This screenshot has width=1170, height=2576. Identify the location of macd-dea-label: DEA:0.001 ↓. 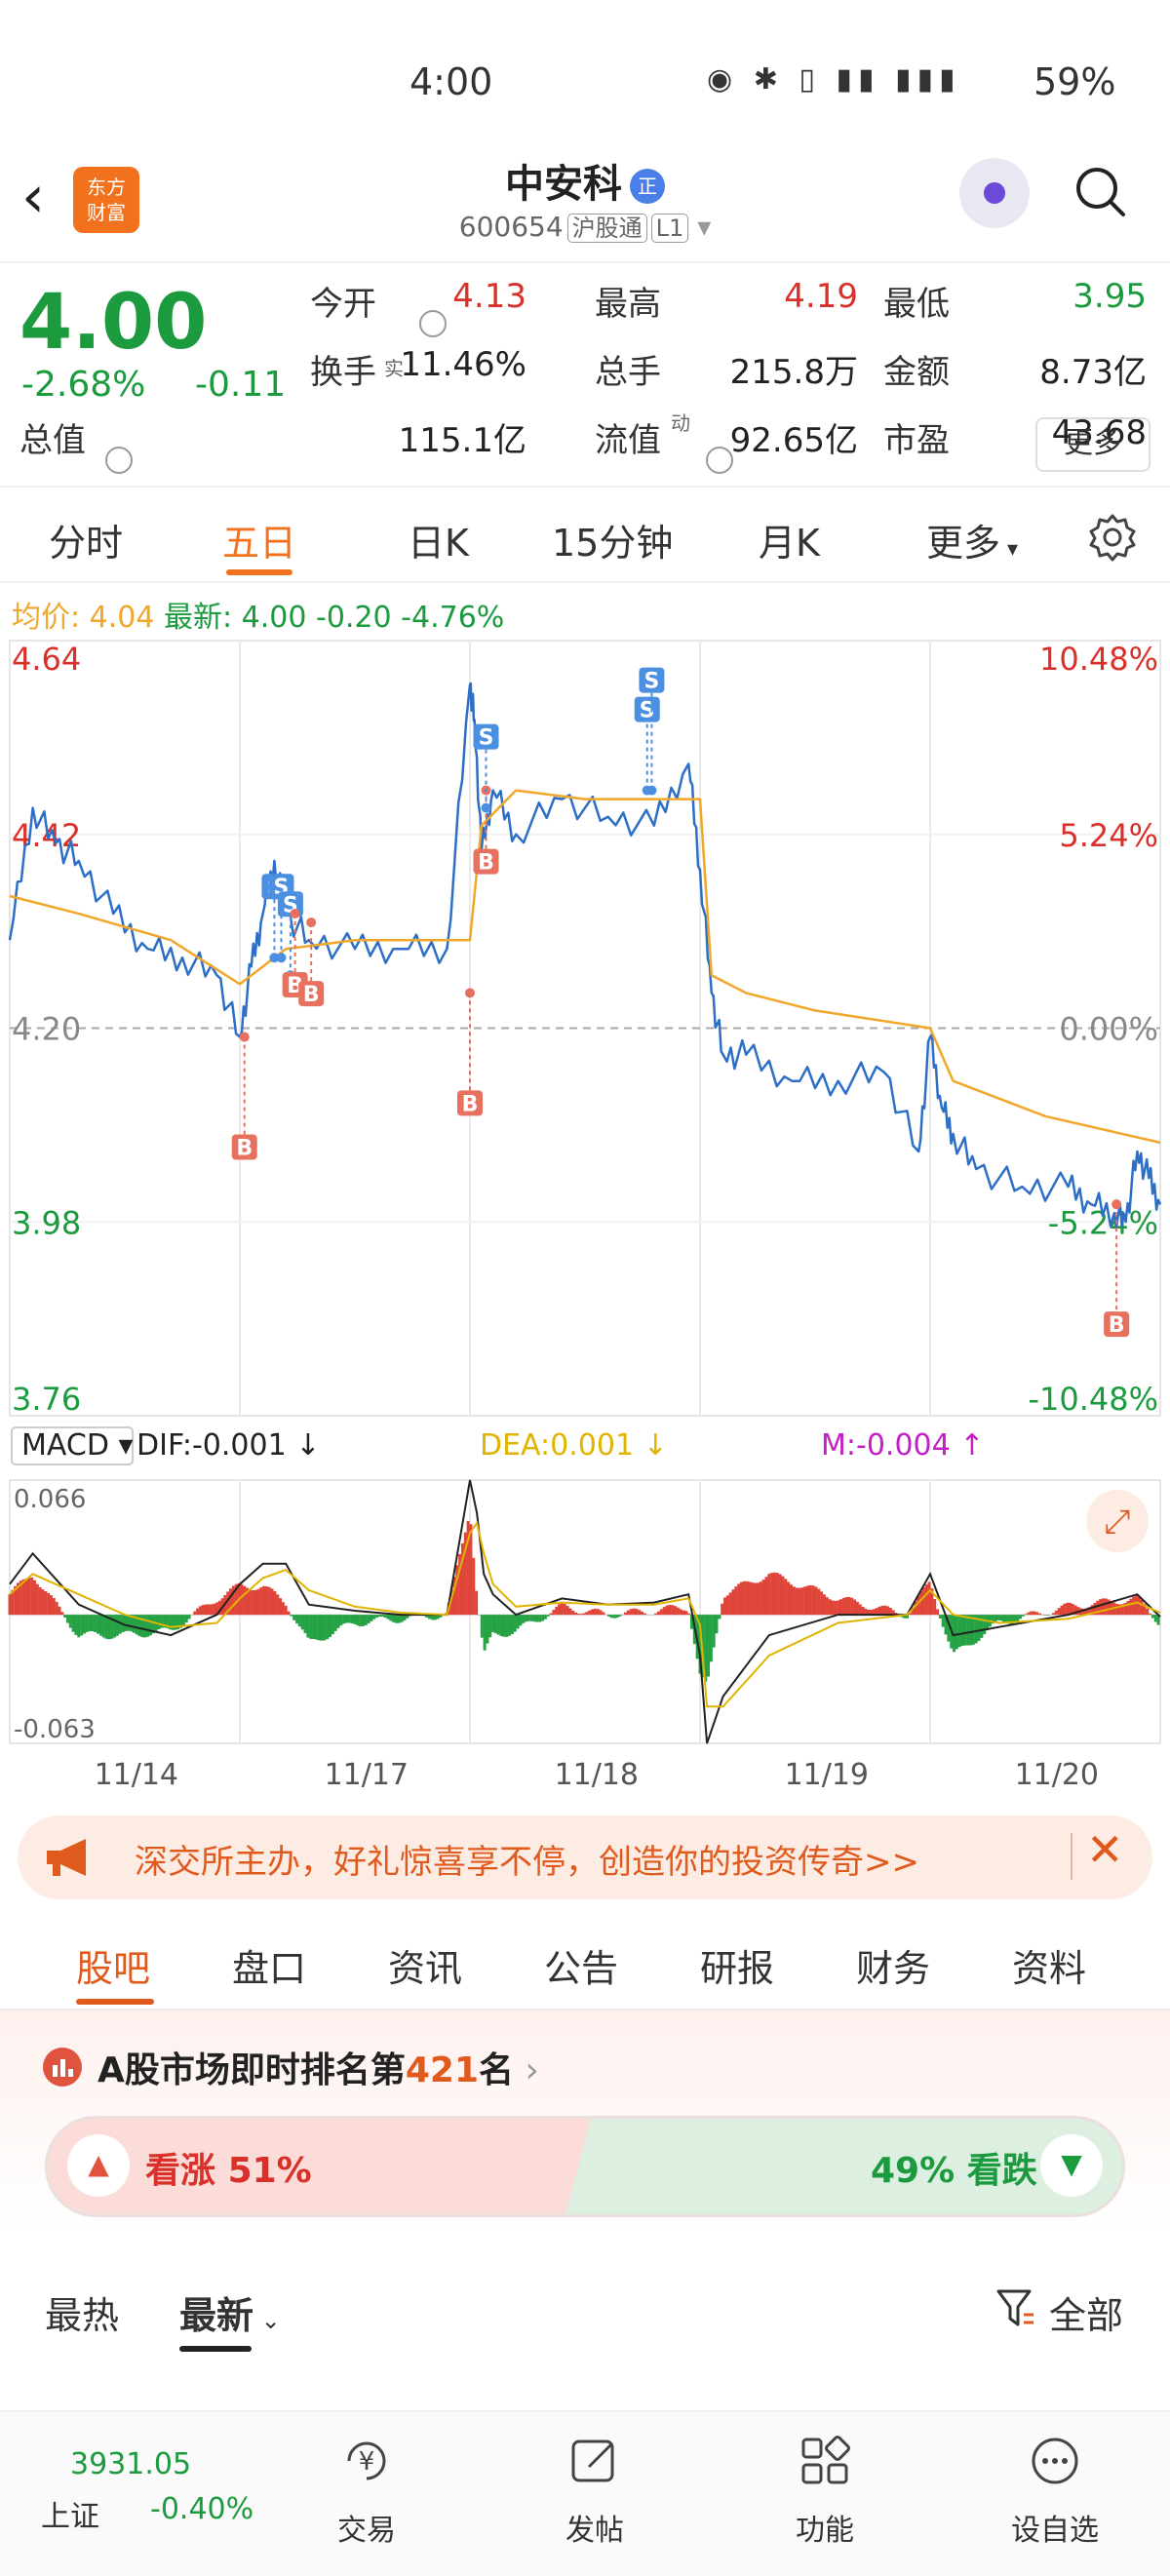
(574, 1445).